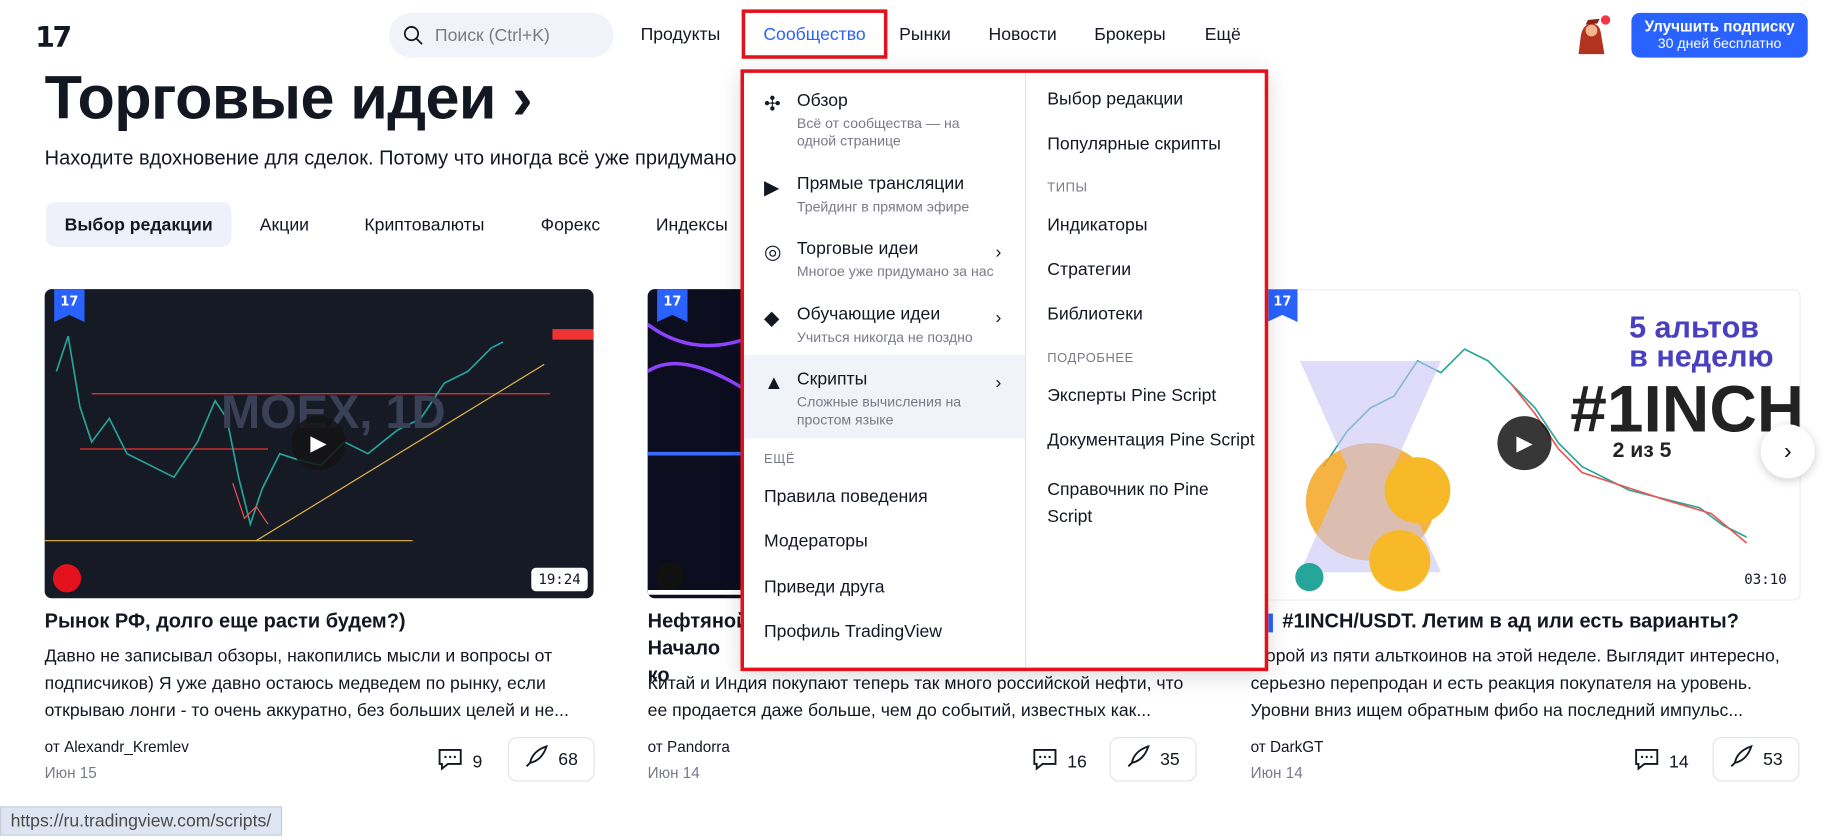 Image resolution: width=1843 pixels, height=840 pixels. Describe the element at coordinates (117, 747) in the screenshot. I see `card-author: от Alexandr_Kremlev` at that location.